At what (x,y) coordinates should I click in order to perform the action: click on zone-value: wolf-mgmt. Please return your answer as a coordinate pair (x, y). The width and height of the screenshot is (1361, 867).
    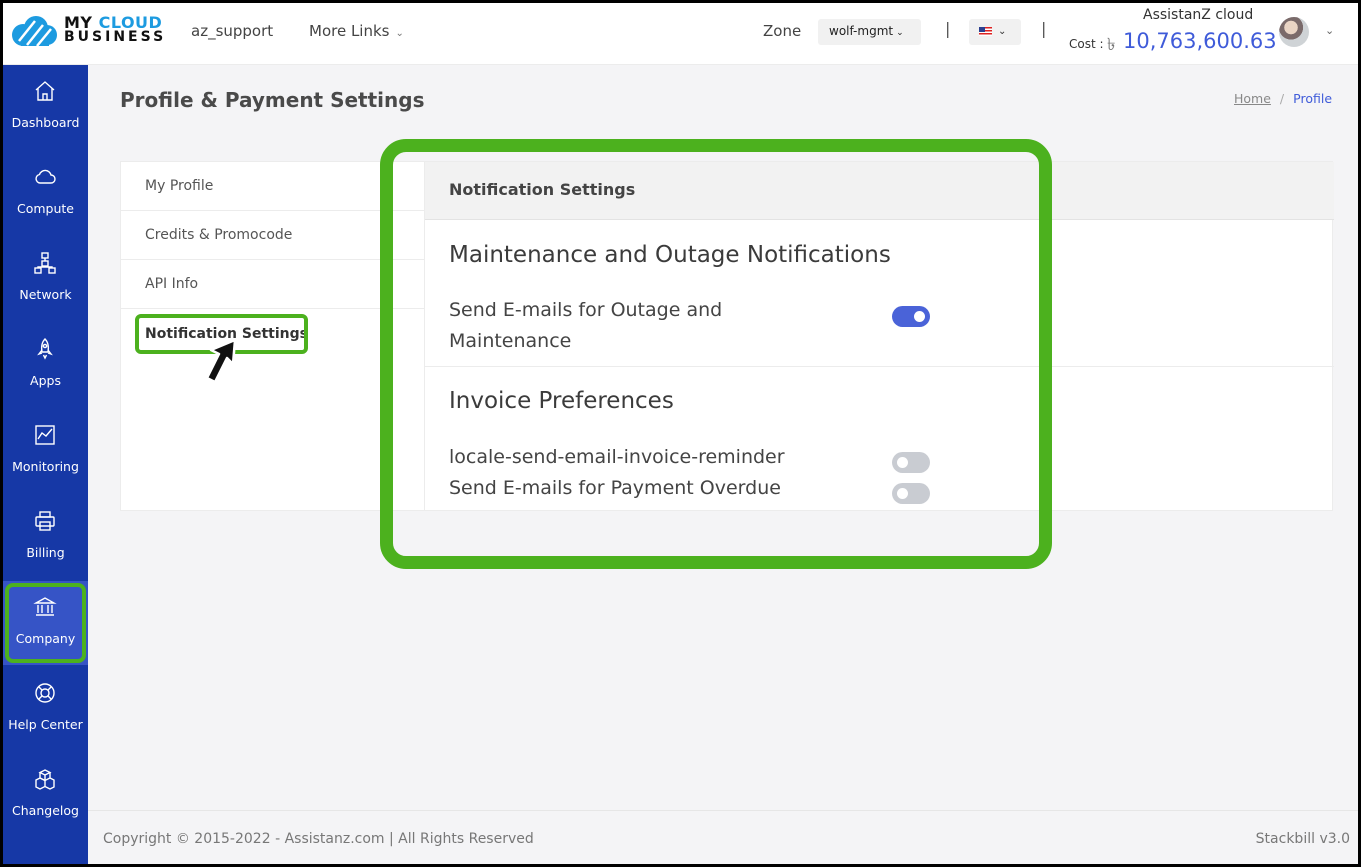
    Looking at the image, I should click on (861, 31).